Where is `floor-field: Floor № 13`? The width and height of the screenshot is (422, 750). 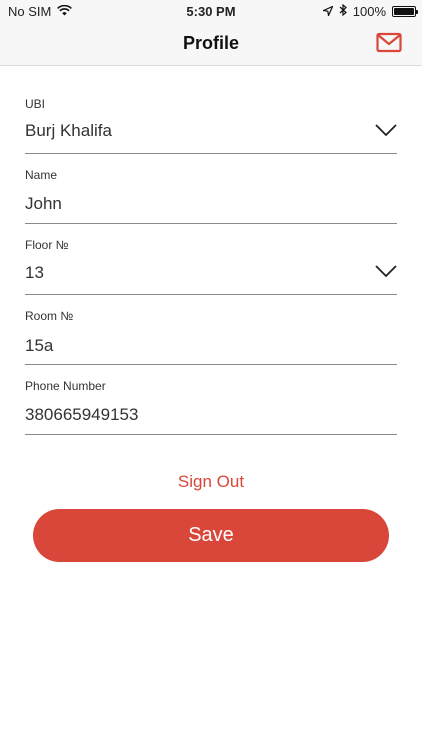
floor-field: Floor № 13 is located at coordinates (211, 266).